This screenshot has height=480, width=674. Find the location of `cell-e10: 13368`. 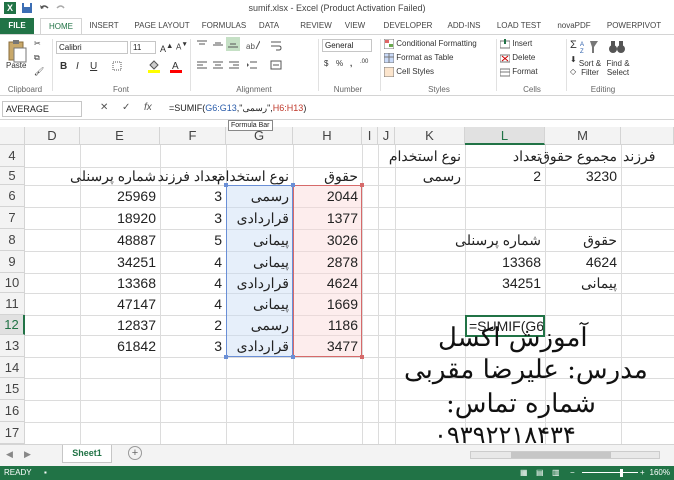

cell-e10: 13368 is located at coordinates (120, 283).